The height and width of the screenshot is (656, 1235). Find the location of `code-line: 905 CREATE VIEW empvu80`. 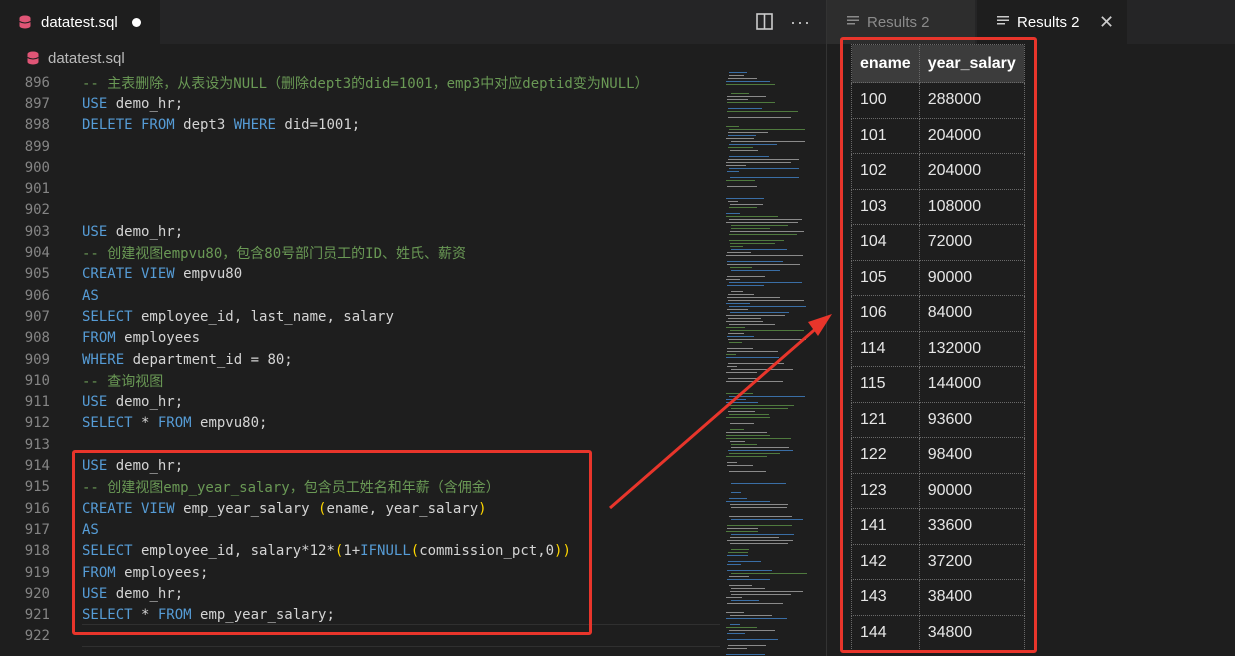

code-line: 905 CREATE VIEW empvu80 is located at coordinates (360, 274).